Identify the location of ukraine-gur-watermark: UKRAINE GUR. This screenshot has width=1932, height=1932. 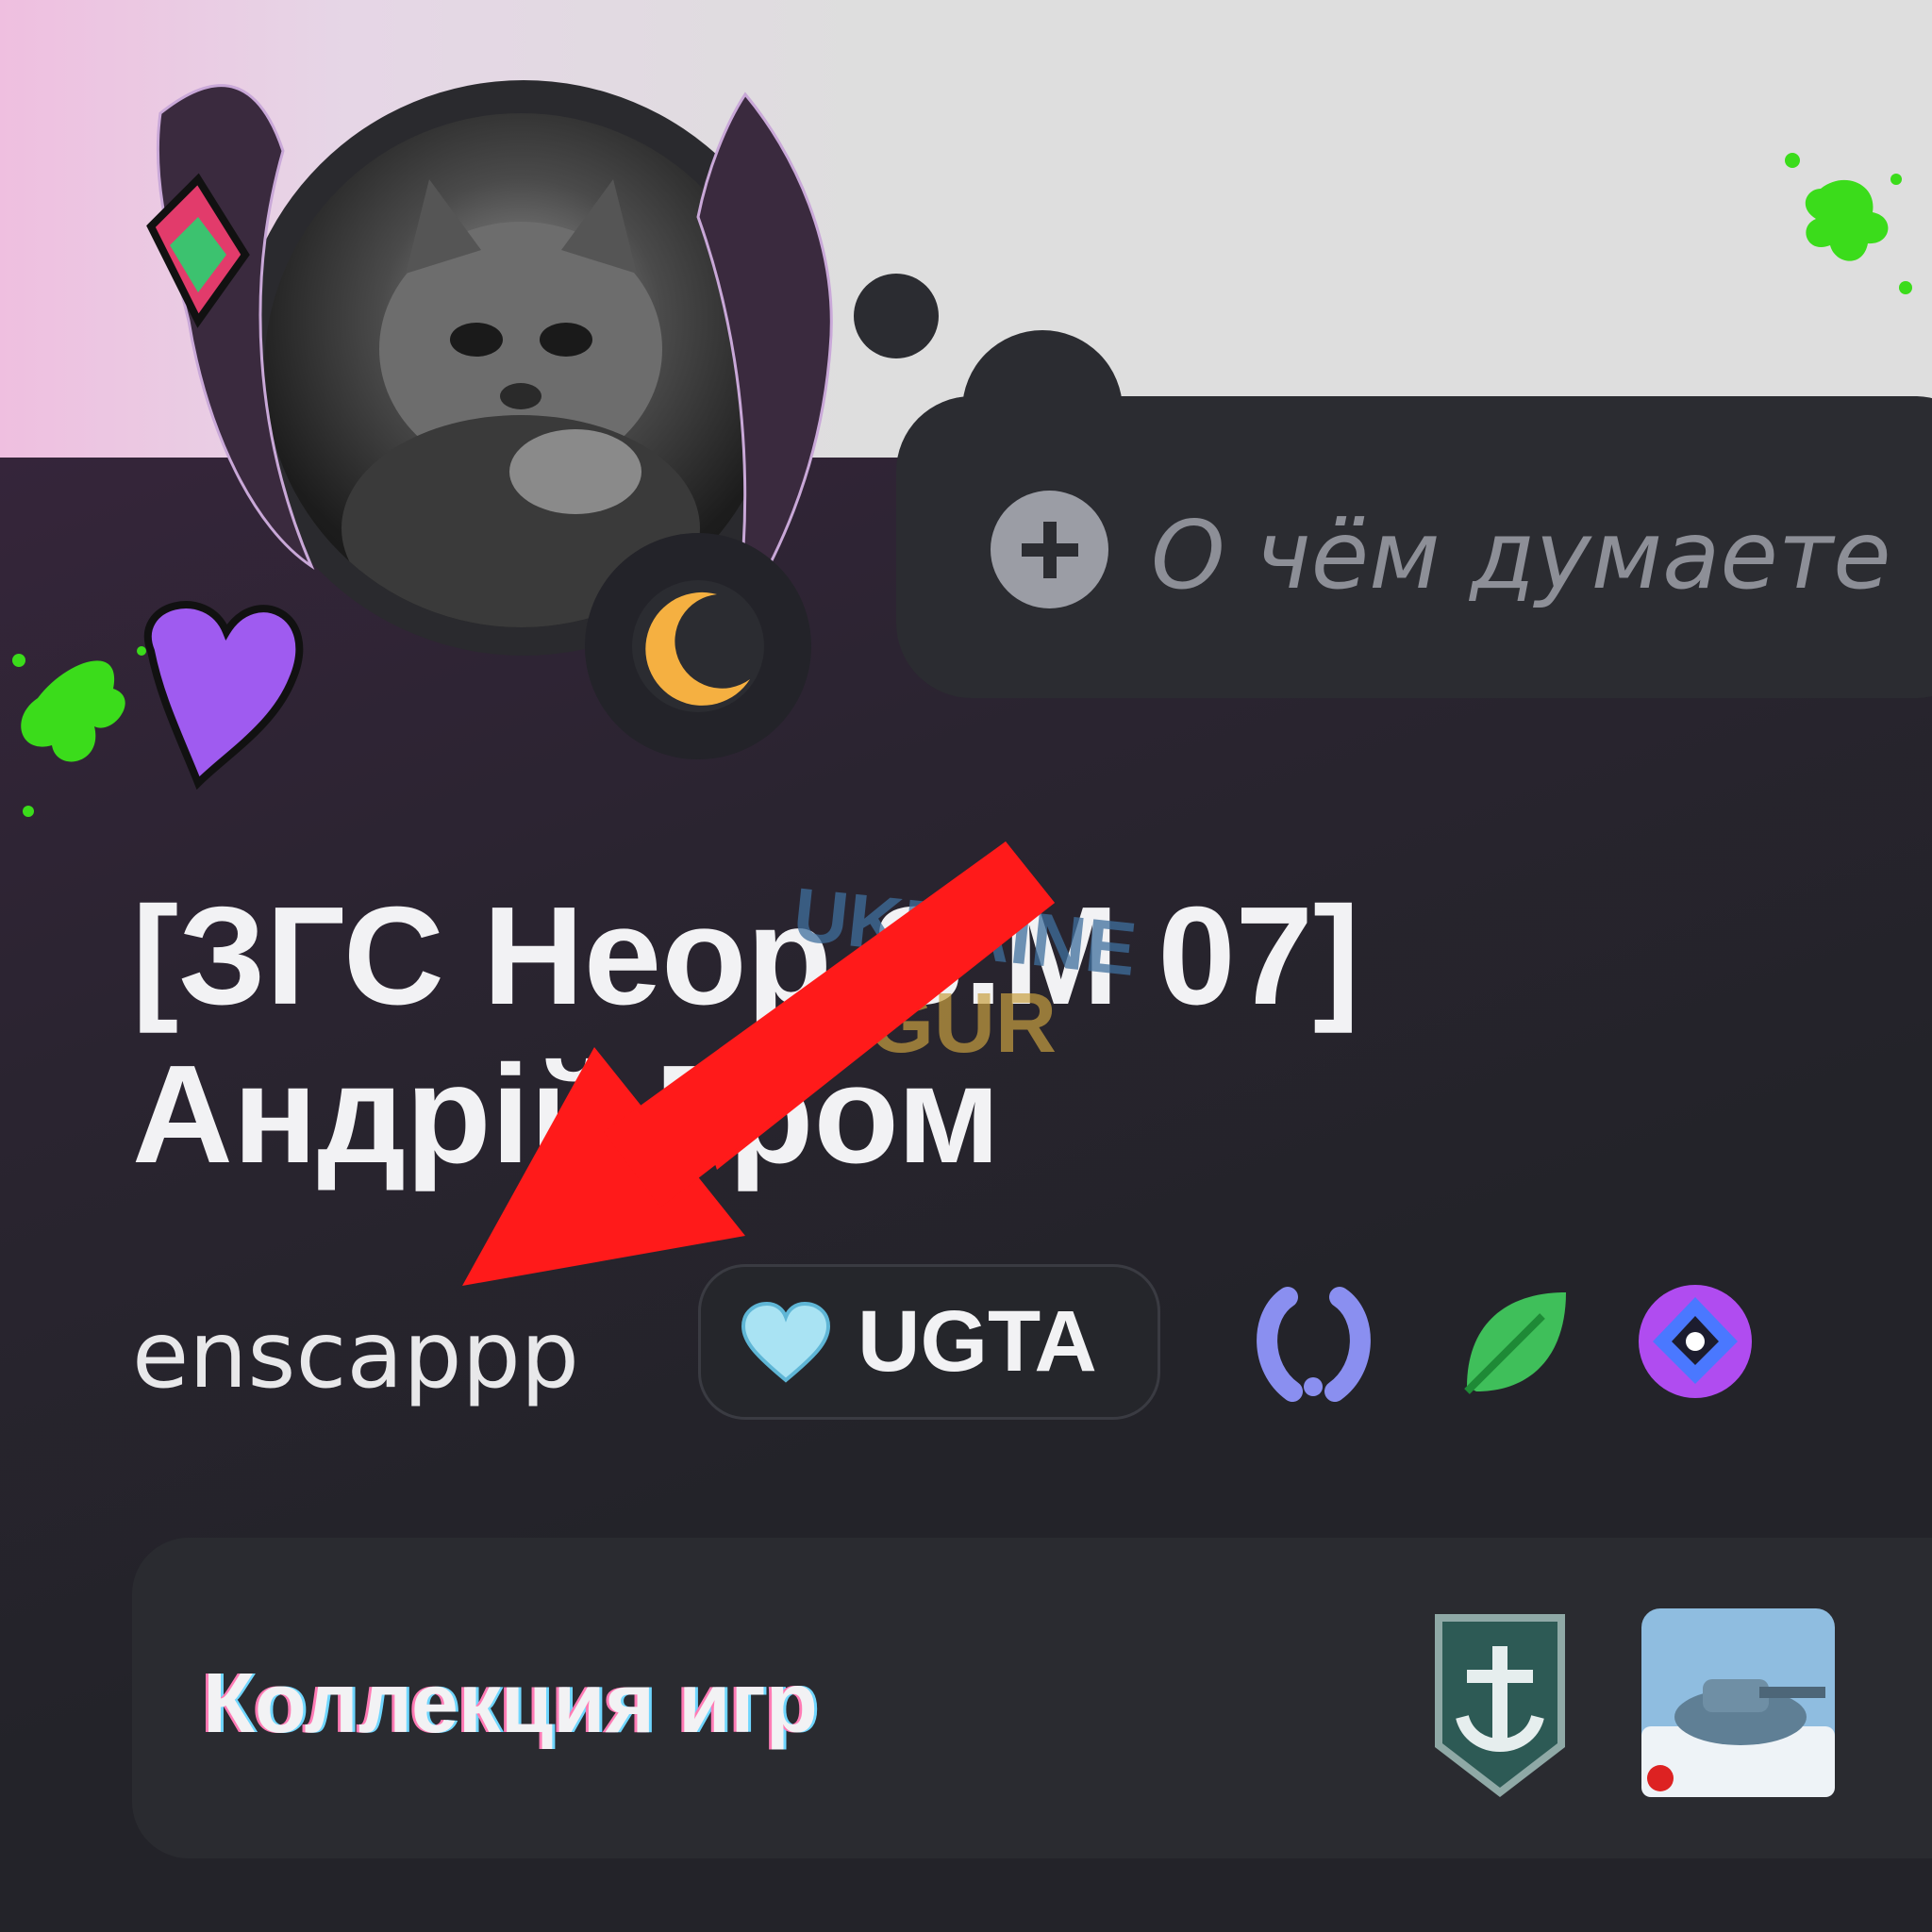
(965, 971).